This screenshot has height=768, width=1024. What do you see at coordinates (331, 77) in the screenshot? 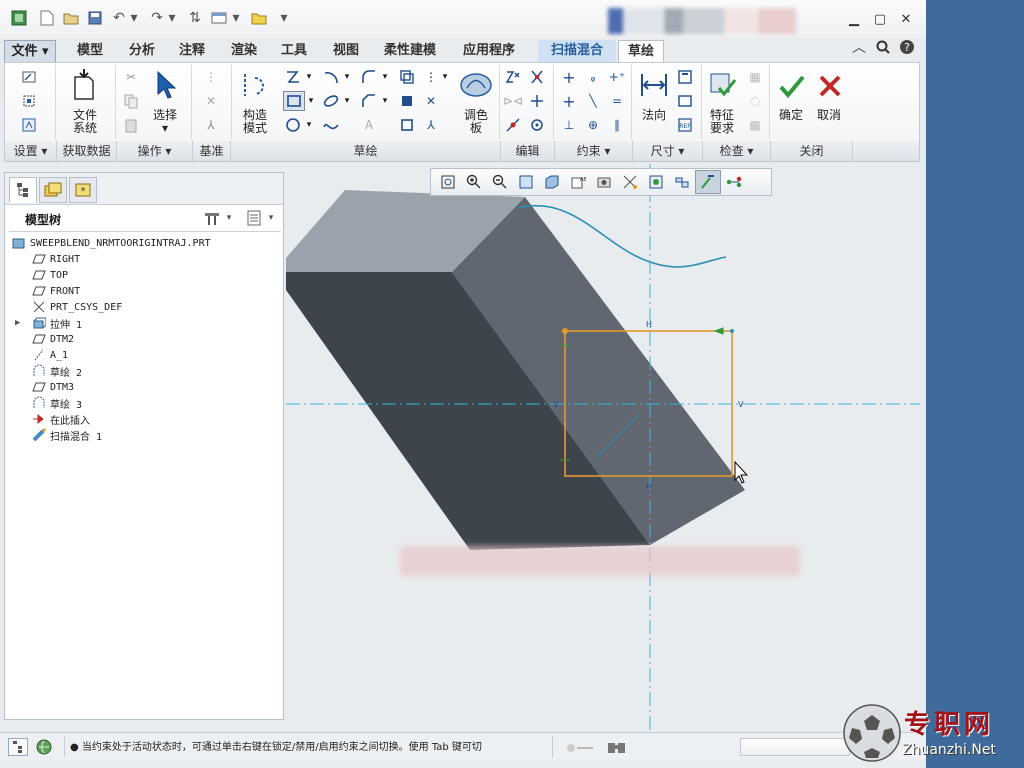
I see `arc-icon` at bounding box center [331, 77].